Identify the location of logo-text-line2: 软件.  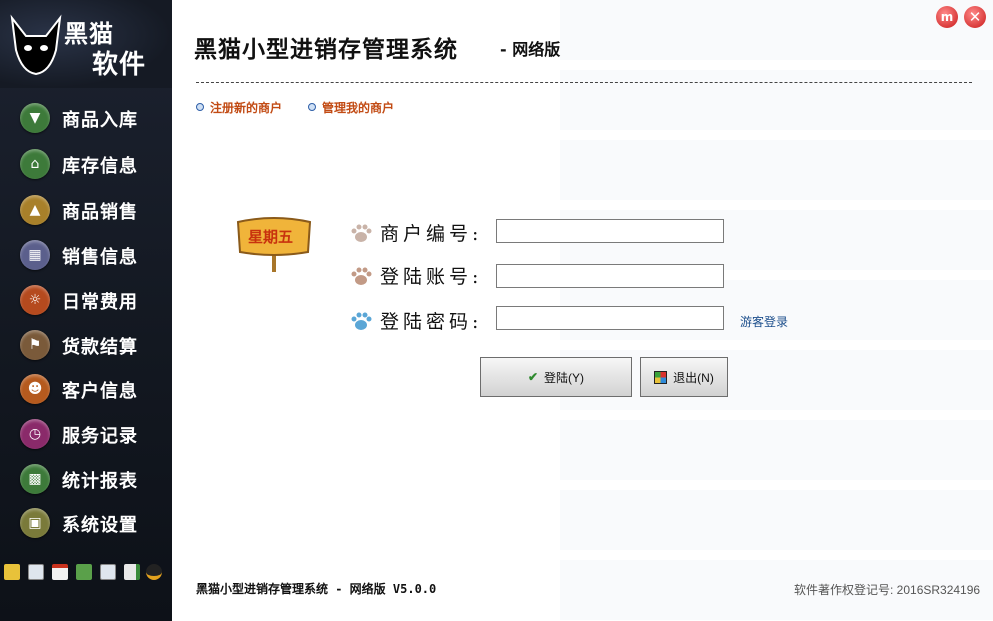
(119, 65).